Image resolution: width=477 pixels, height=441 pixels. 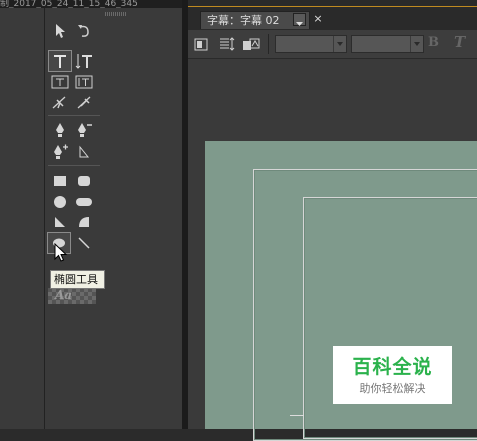 I want to click on roll-crawl-options-button, so click(x=227, y=44).